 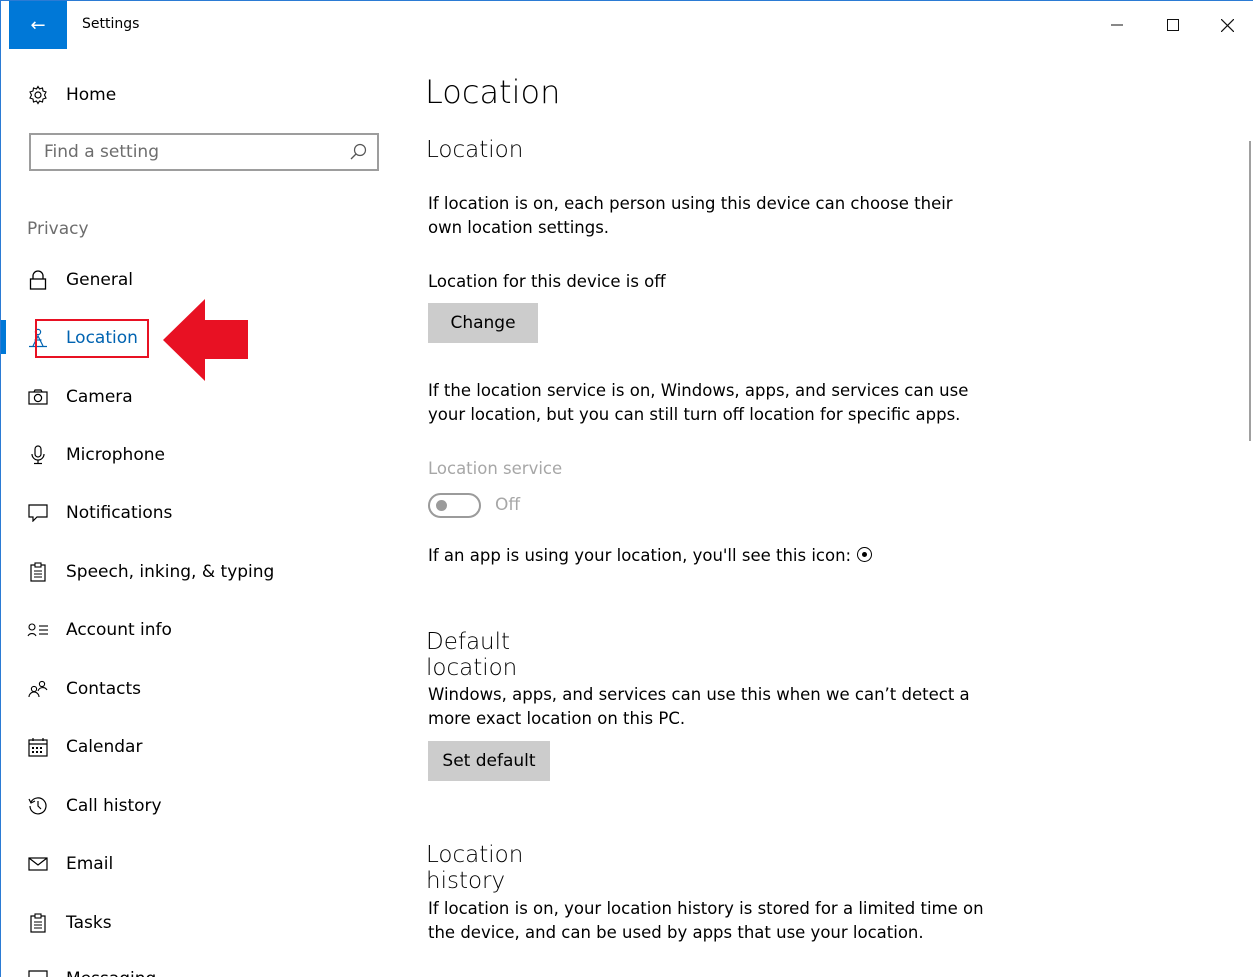 I want to click on close-icon, so click(x=1227, y=25).